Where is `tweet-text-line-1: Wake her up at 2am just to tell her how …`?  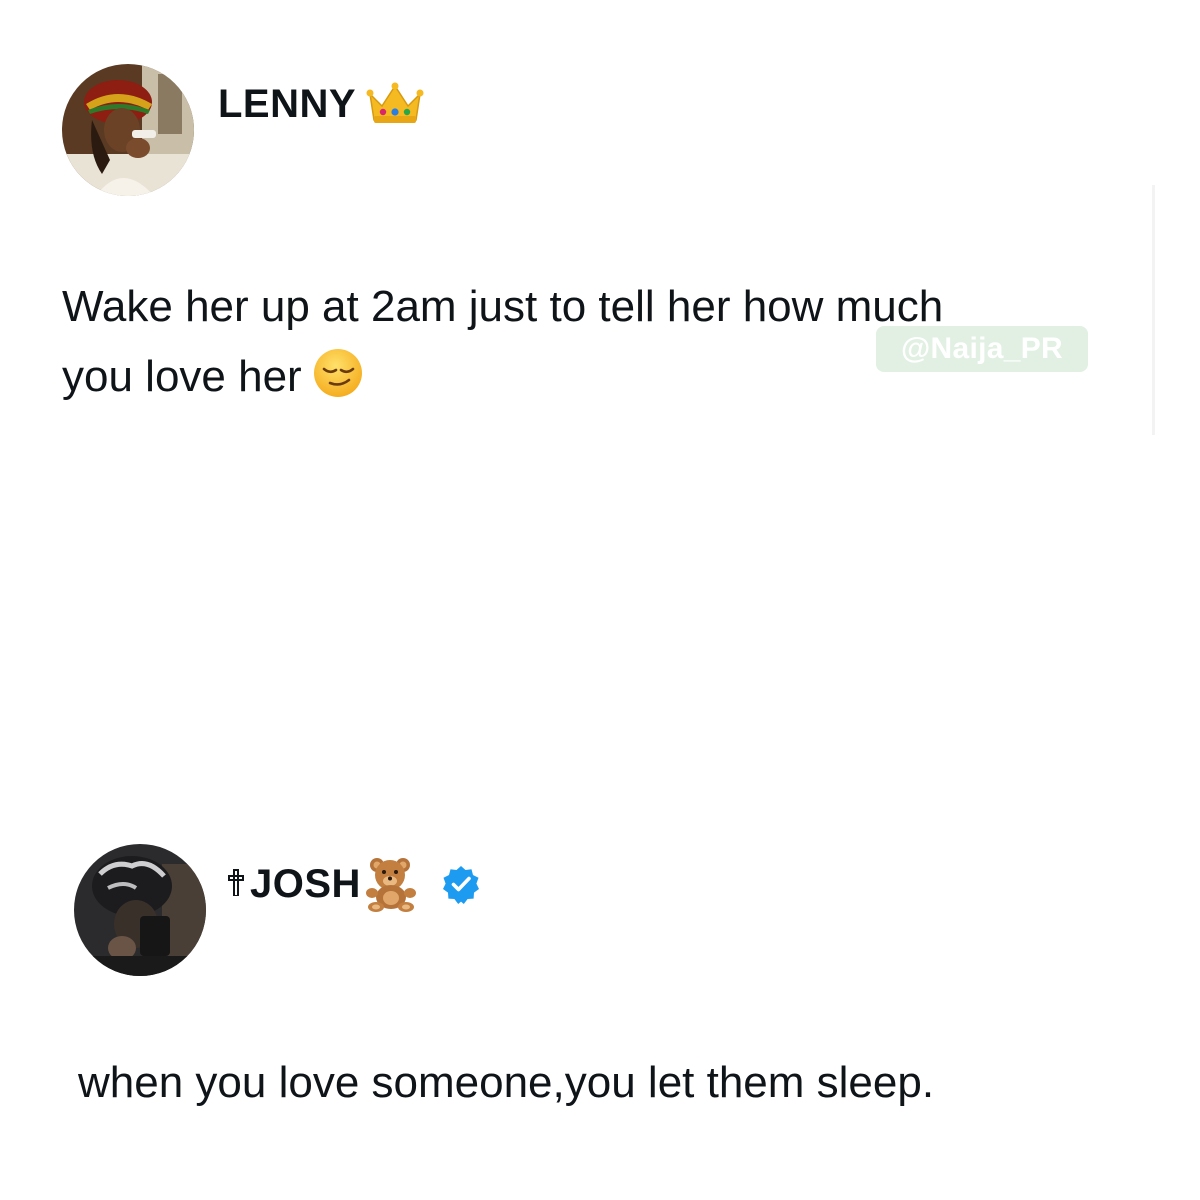
tweet-text-line-1: Wake her up at 2am just to tell her how … is located at coordinates (503, 306).